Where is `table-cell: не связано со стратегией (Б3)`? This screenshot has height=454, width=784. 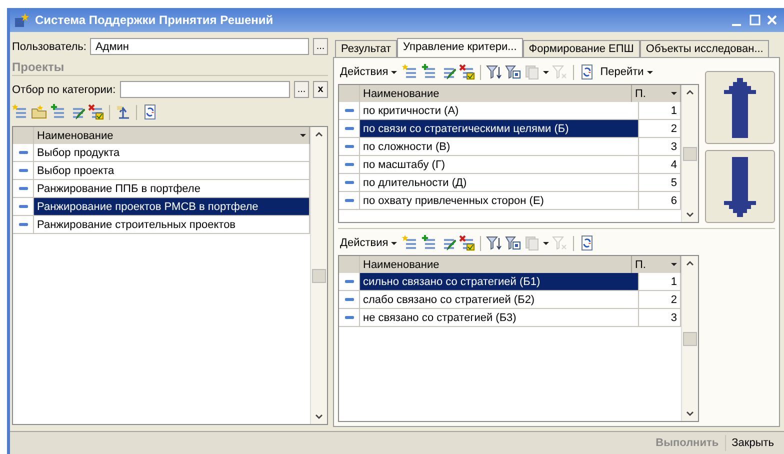 table-cell: не связано со стратегией (Б3) is located at coordinates (499, 317).